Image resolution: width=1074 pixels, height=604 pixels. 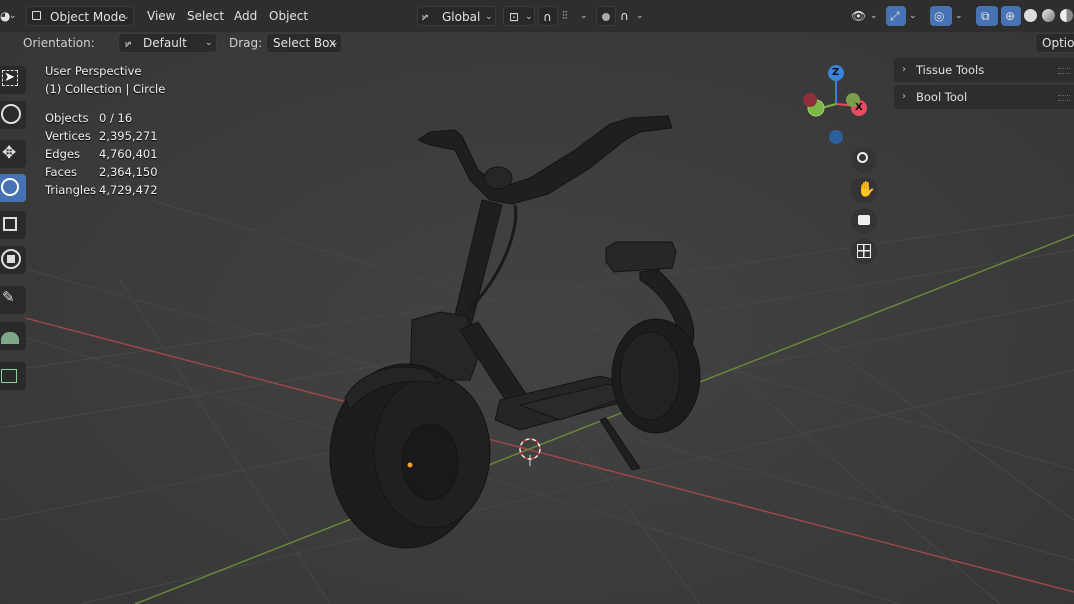 I want to click on editor-type-button: ◕ ⌄, so click(x=9, y=16).